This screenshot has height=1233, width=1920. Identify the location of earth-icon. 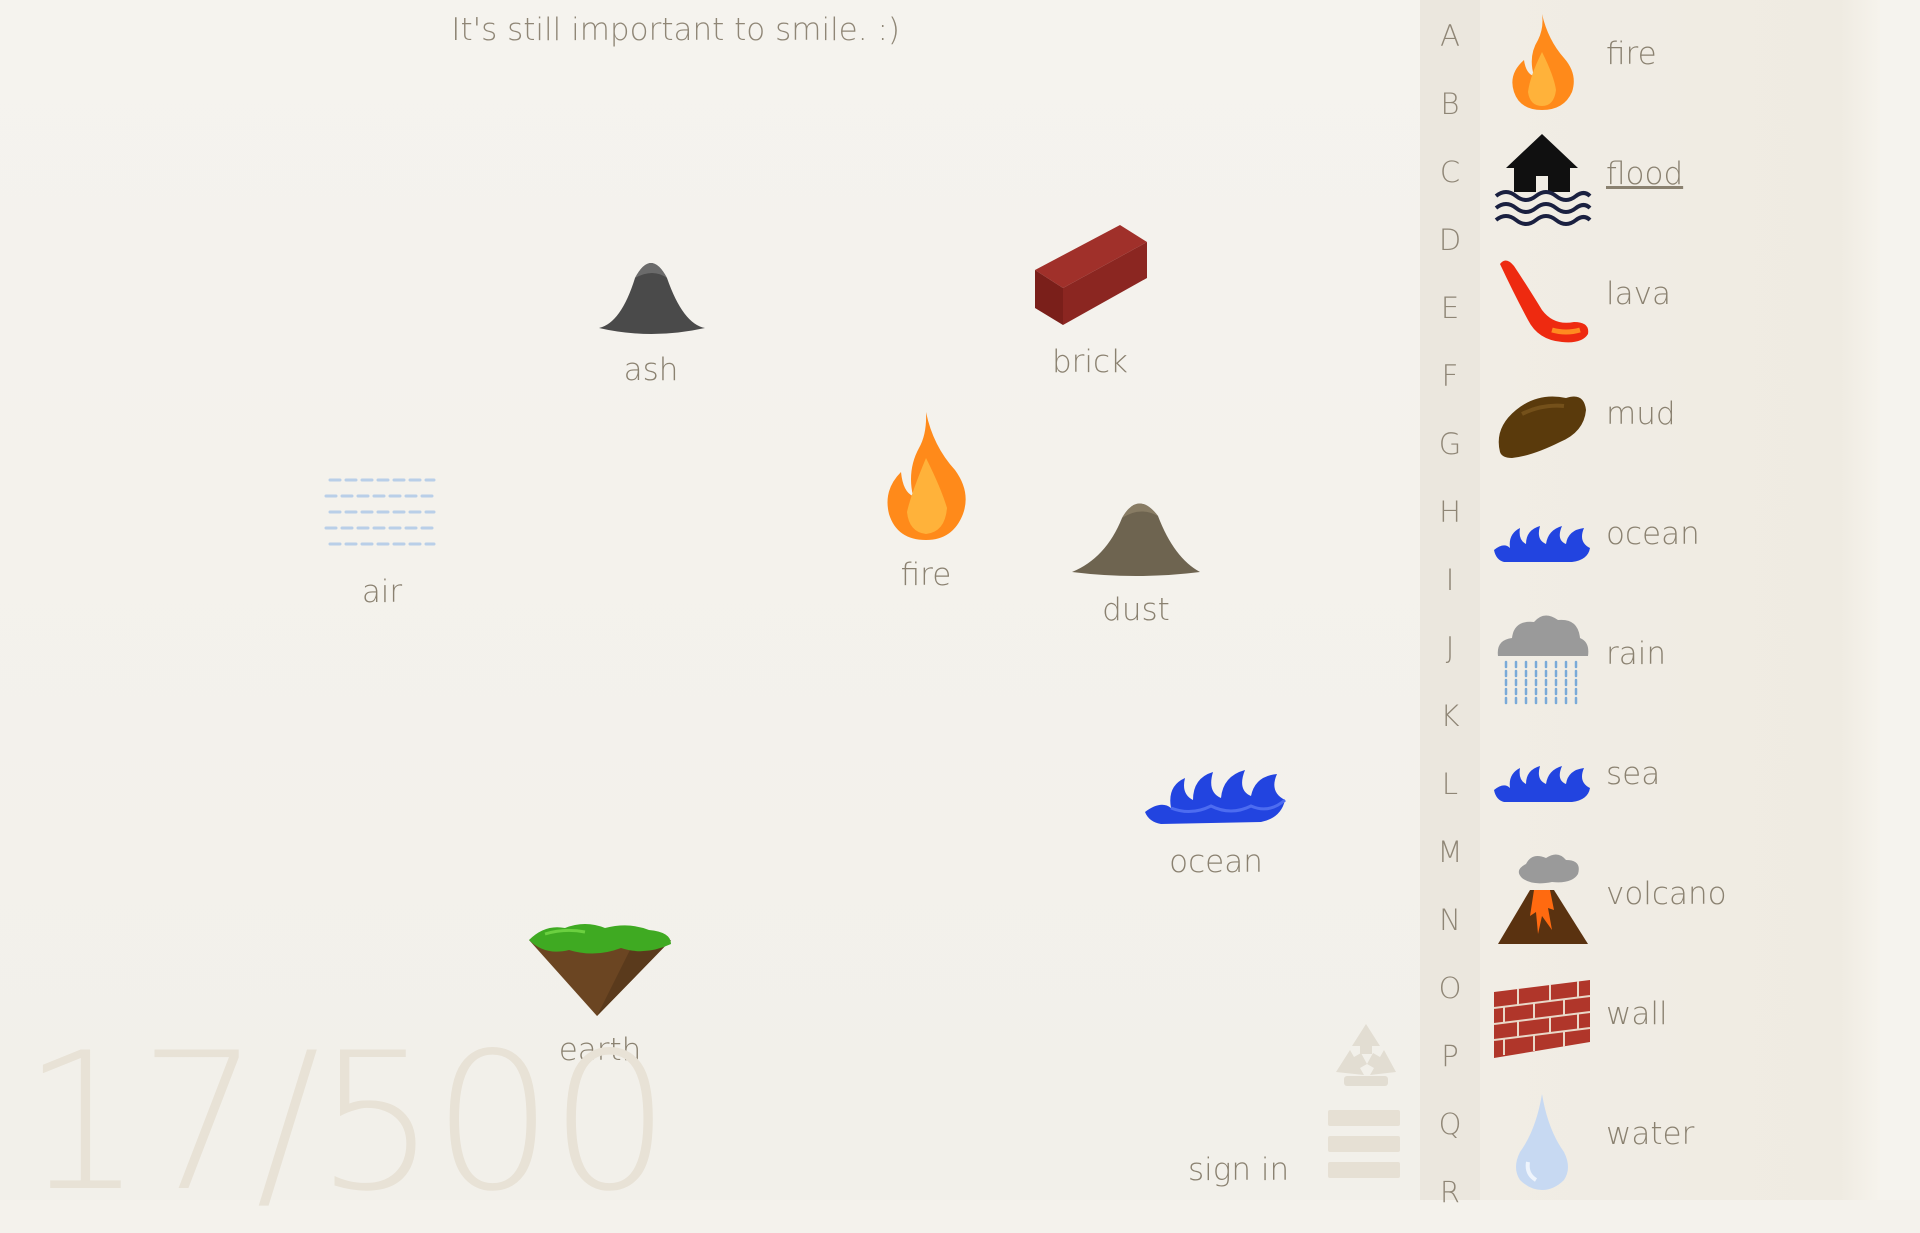
(600, 970).